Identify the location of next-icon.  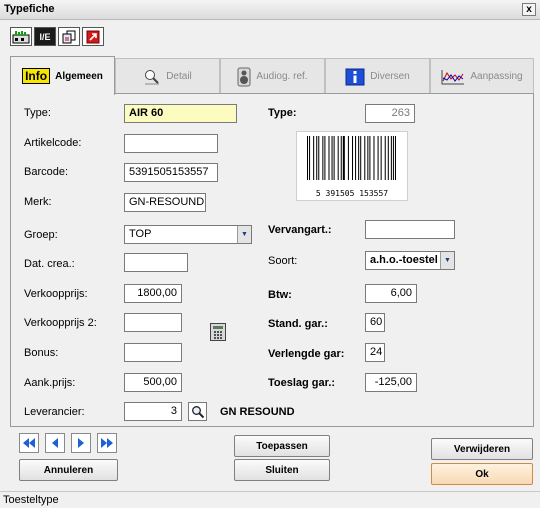
(81, 443).